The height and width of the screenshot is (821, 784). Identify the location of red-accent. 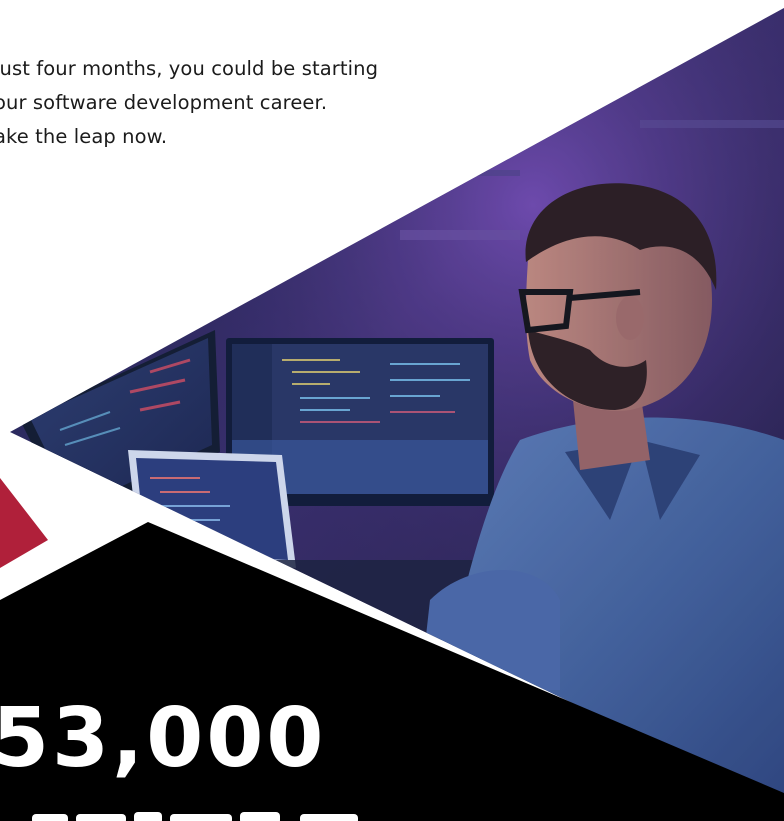
(24, 523).